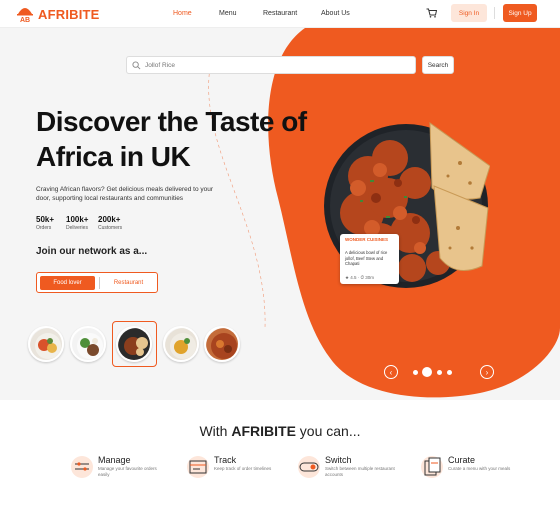 The image size is (560, 507). Describe the element at coordinates (367, 239) in the screenshot. I see `restaurant-name: WONDER CUISINES` at that location.